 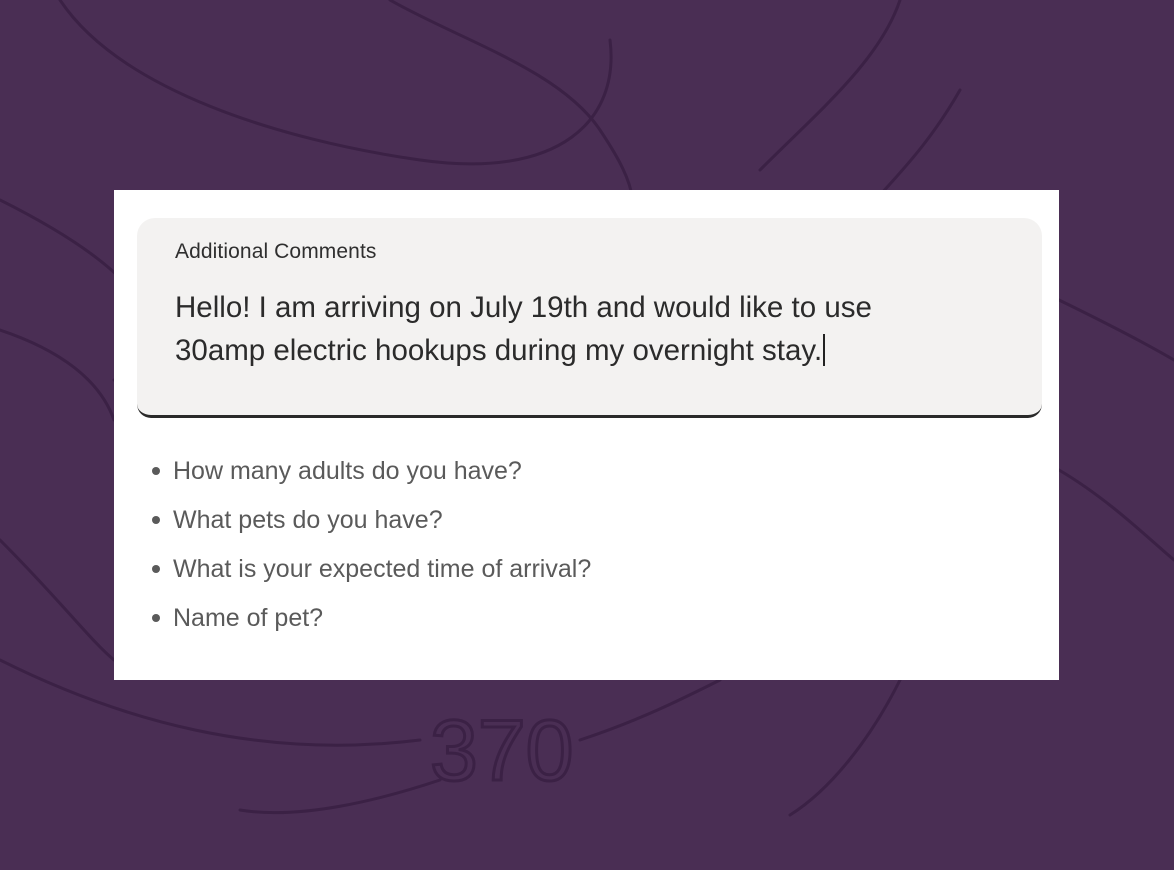 I want to click on hint-text: Name of pet?, so click(x=248, y=618).